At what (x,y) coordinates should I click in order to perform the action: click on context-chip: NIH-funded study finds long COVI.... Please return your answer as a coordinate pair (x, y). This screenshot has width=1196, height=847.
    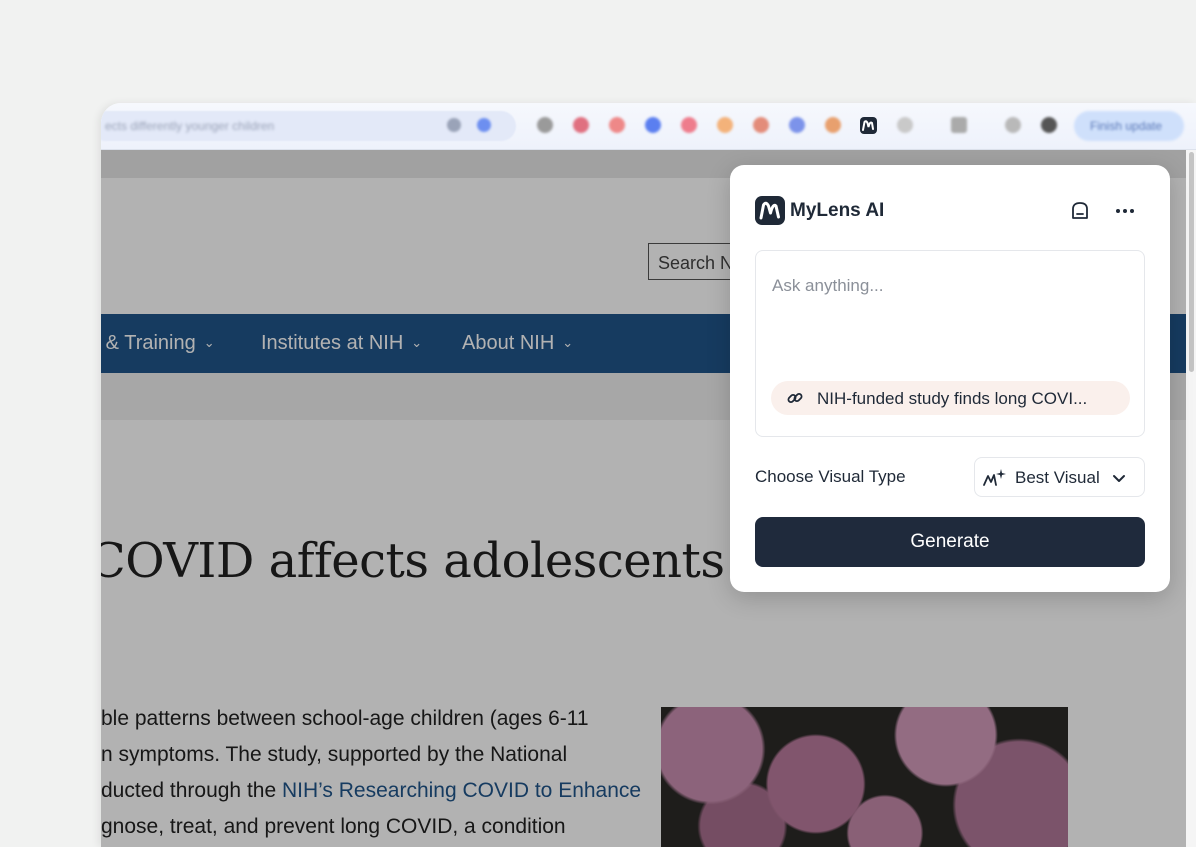
    Looking at the image, I should click on (950, 398).